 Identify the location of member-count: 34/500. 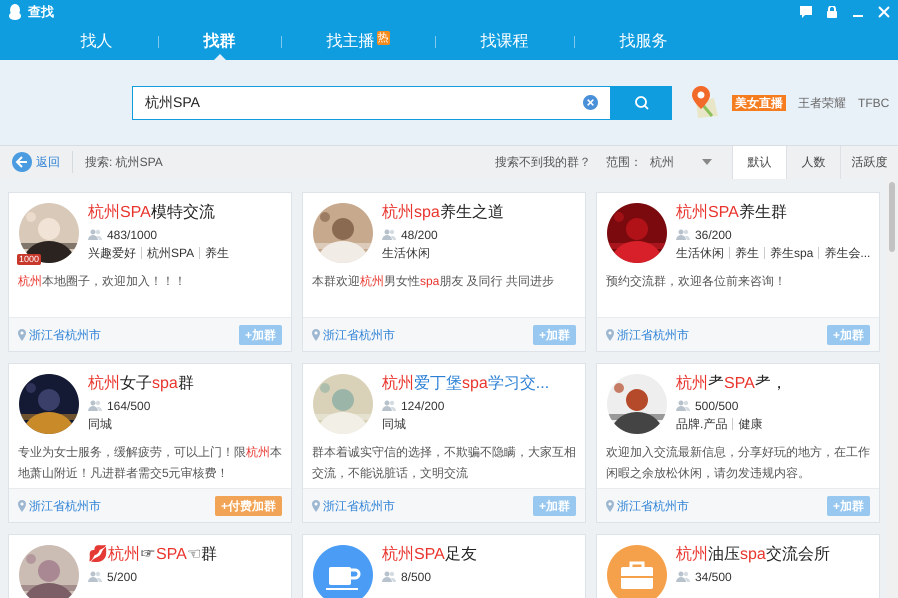
(713, 577).